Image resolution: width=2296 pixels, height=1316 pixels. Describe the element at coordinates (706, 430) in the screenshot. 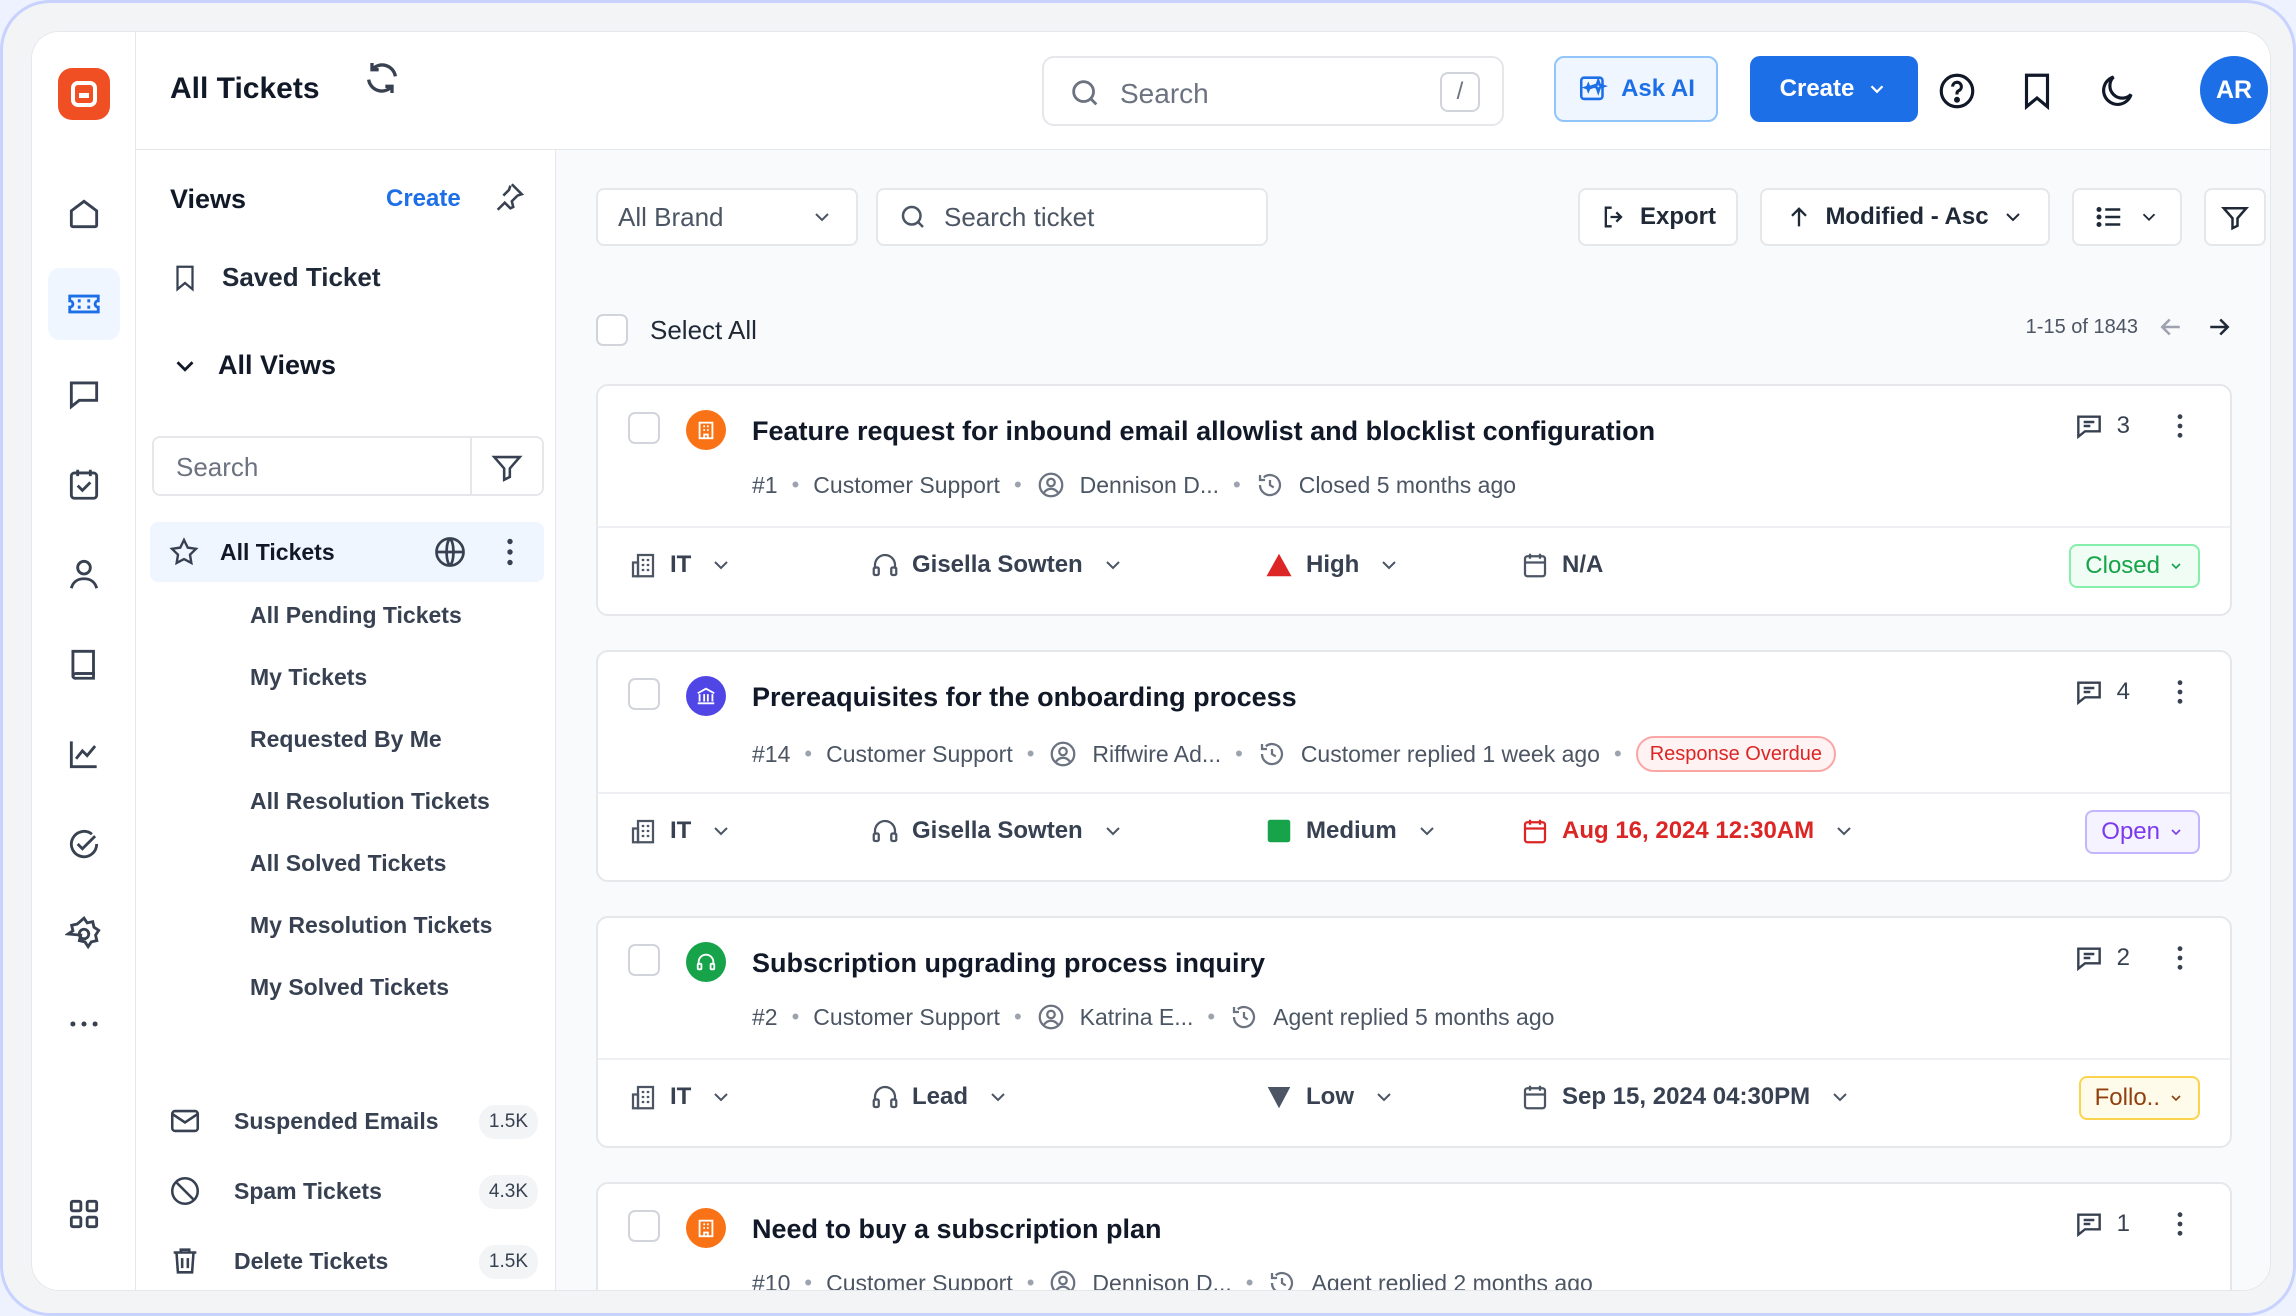

I see `org-building-icon` at that location.